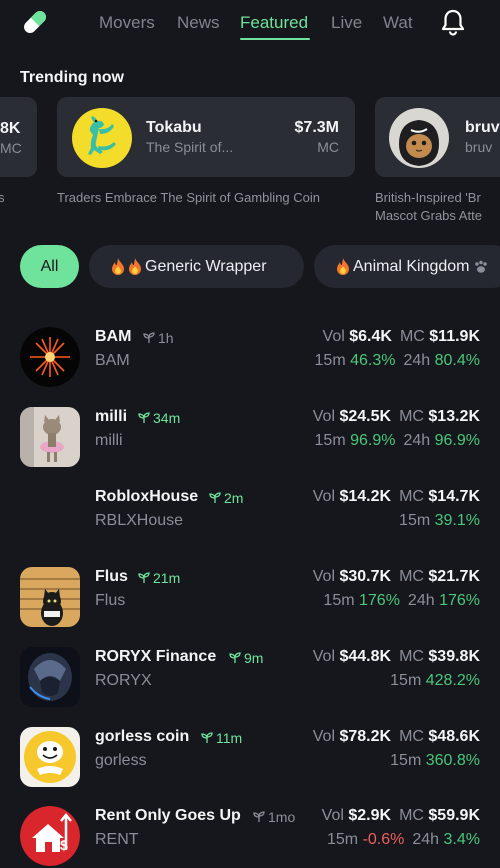 The image size is (500, 868). Describe the element at coordinates (167, 578) in the screenshot. I see `token-age-label: 21m` at that location.